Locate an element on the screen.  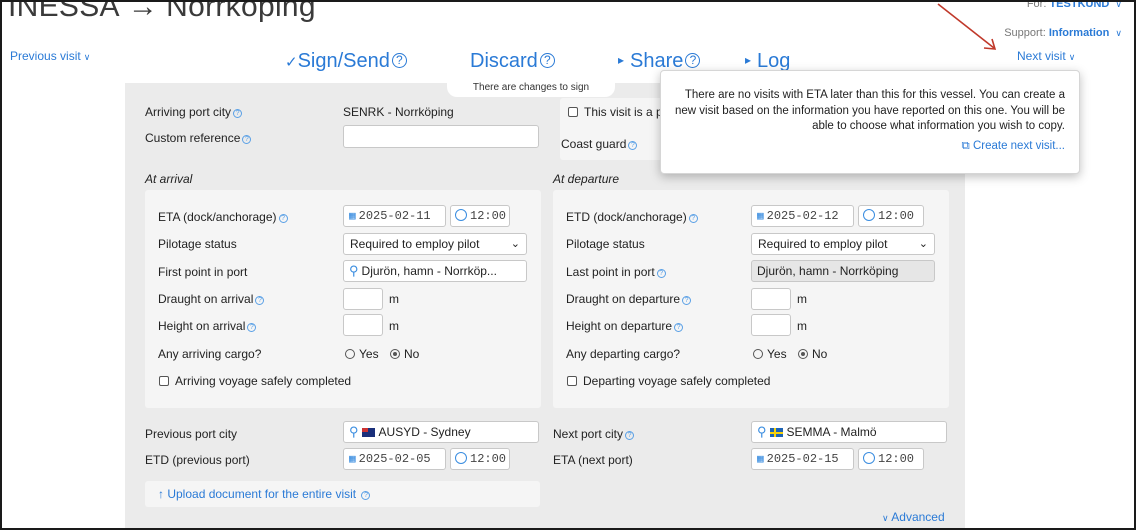
etd-previous-date-input: ▦ 2025-02-05 is located at coordinates (394, 459).